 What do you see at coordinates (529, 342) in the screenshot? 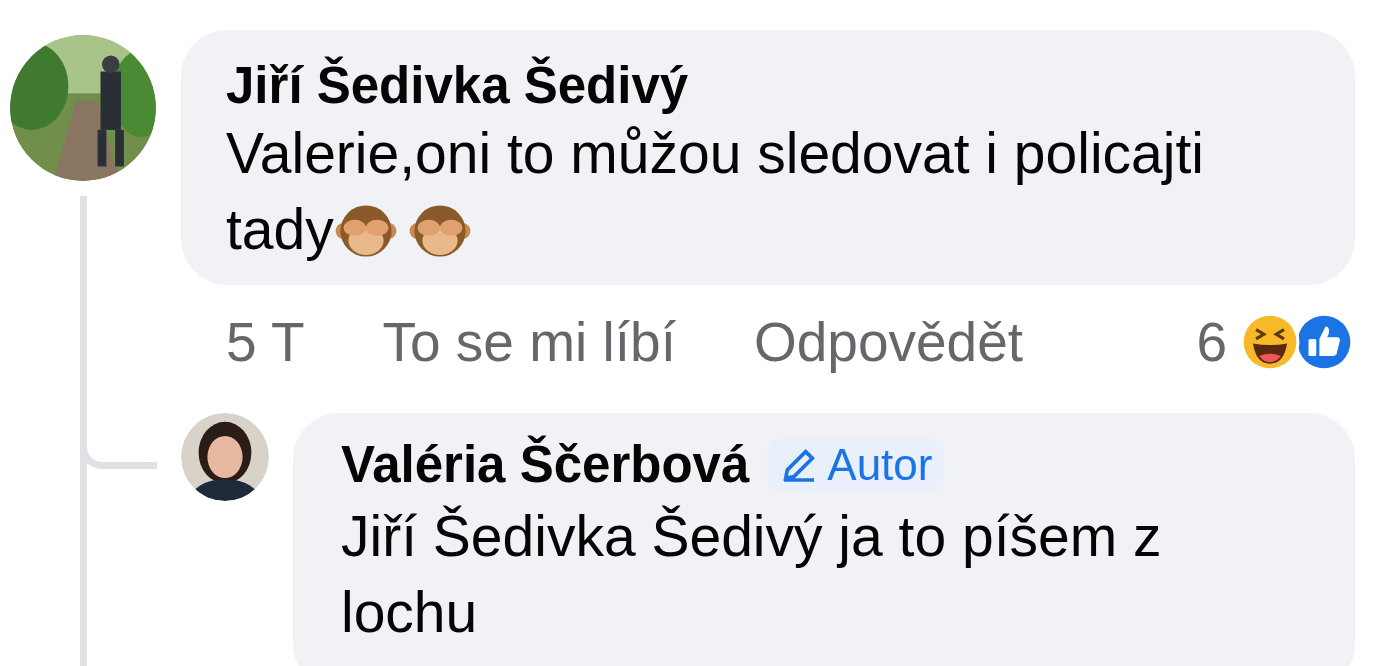
I see `action-link: To se mi líbí` at bounding box center [529, 342].